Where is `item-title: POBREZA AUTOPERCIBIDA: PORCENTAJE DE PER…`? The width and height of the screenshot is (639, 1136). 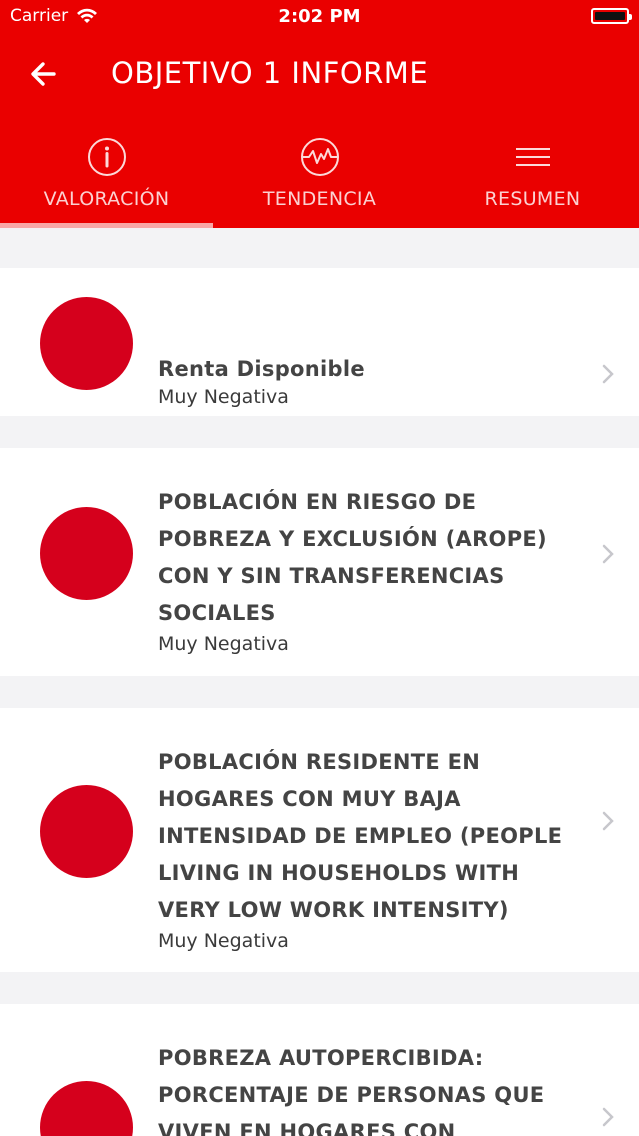 item-title: POBREZA AUTOPERCIBIDA: PORCENTAJE DE PER… is located at coordinates (351, 1091).